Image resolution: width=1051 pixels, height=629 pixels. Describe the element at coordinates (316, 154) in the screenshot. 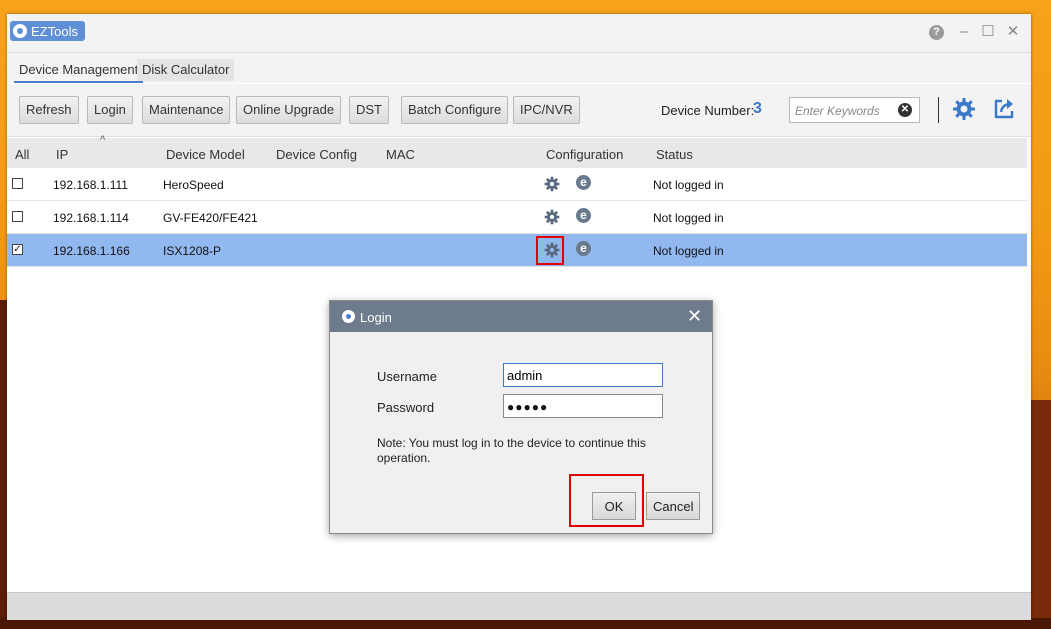

I see `col-device-config: Device Config` at that location.